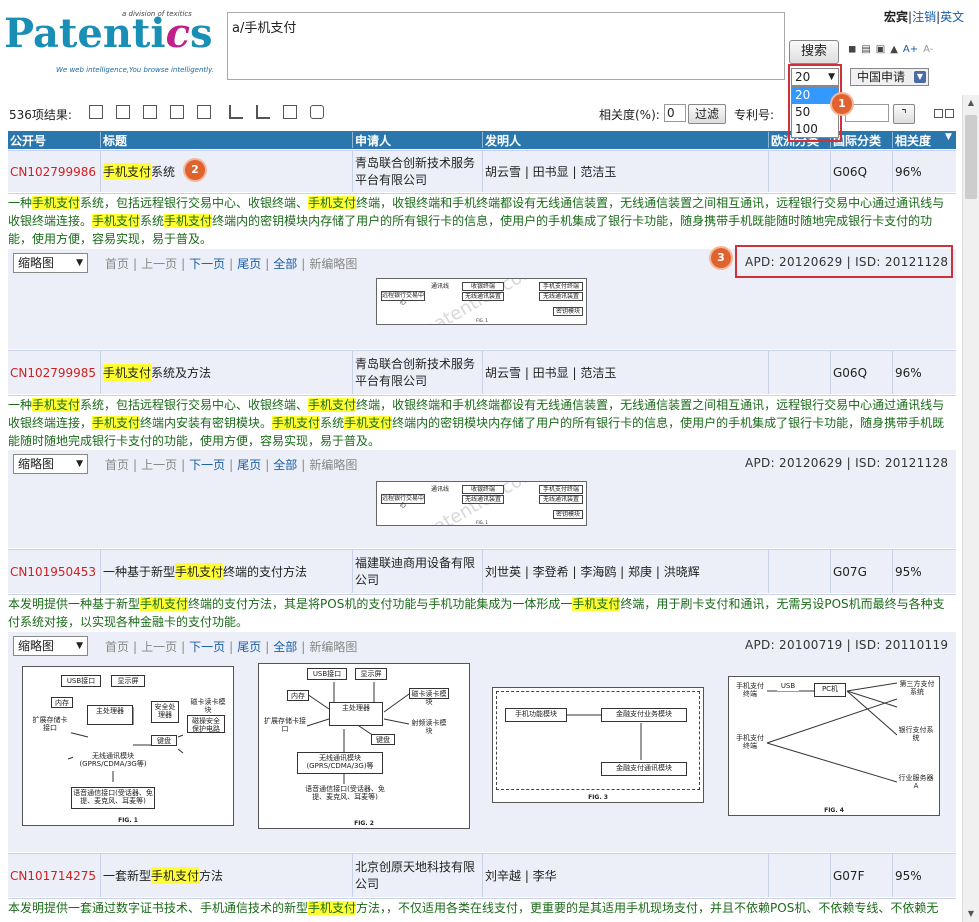 The width and height of the screenshot is (979, 922). I want to click on country-select: 中国申请▼, so click(889, 77).